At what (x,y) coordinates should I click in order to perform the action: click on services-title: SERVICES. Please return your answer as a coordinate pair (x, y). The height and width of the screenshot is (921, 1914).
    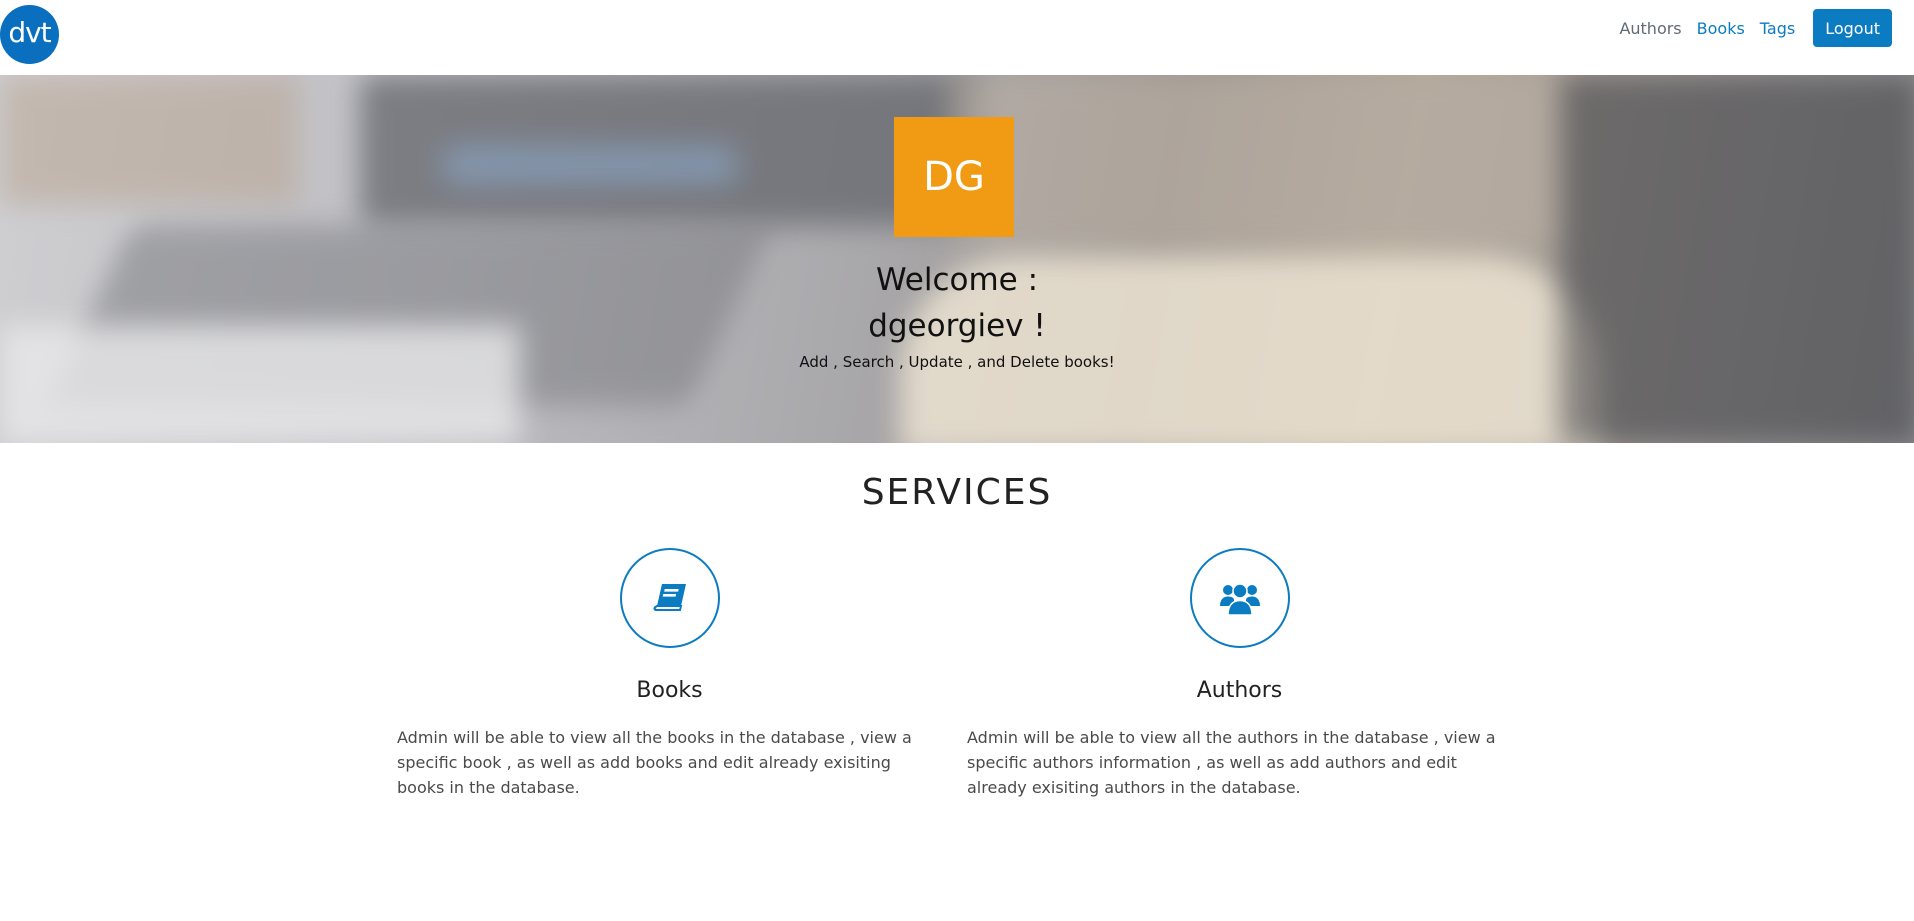
    Looking at the image, I should click on (957, 492).